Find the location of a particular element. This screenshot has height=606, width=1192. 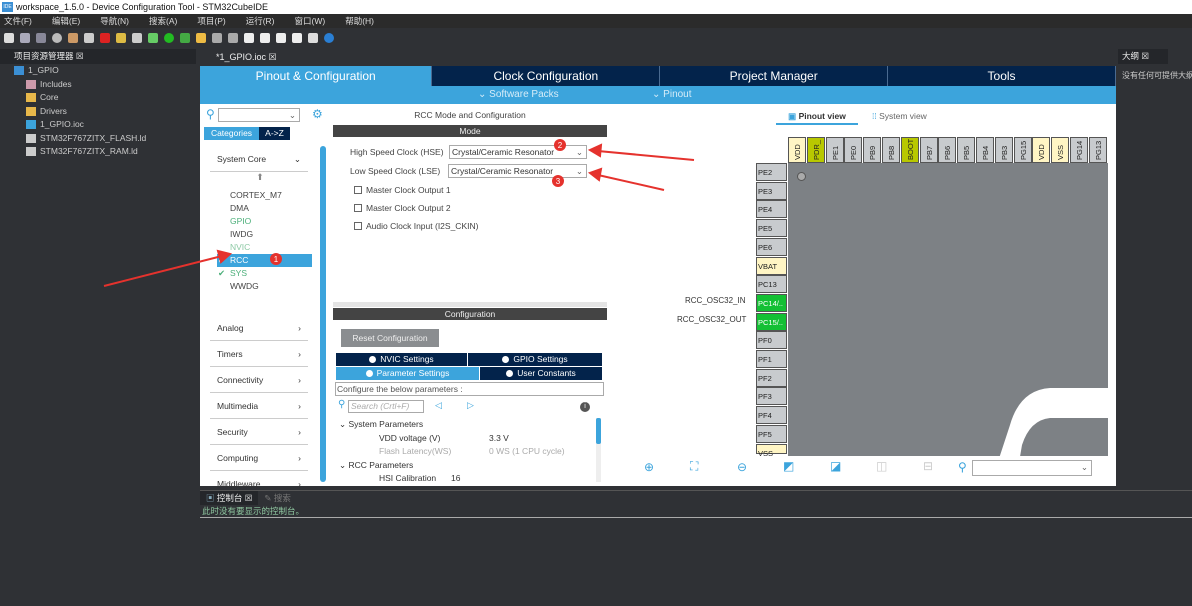

flip-vertical-icon: ⊟ is located at coordinates (928, 466).